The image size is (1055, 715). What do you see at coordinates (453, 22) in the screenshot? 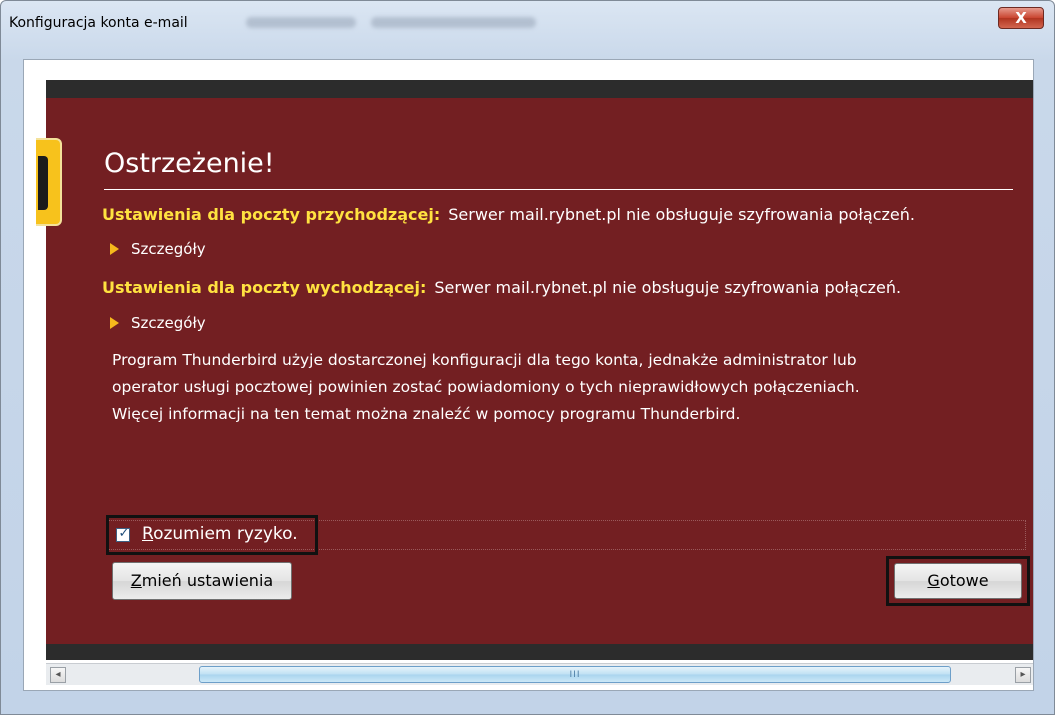
I see `blurred-title-email` at bounding box center [453, 22].